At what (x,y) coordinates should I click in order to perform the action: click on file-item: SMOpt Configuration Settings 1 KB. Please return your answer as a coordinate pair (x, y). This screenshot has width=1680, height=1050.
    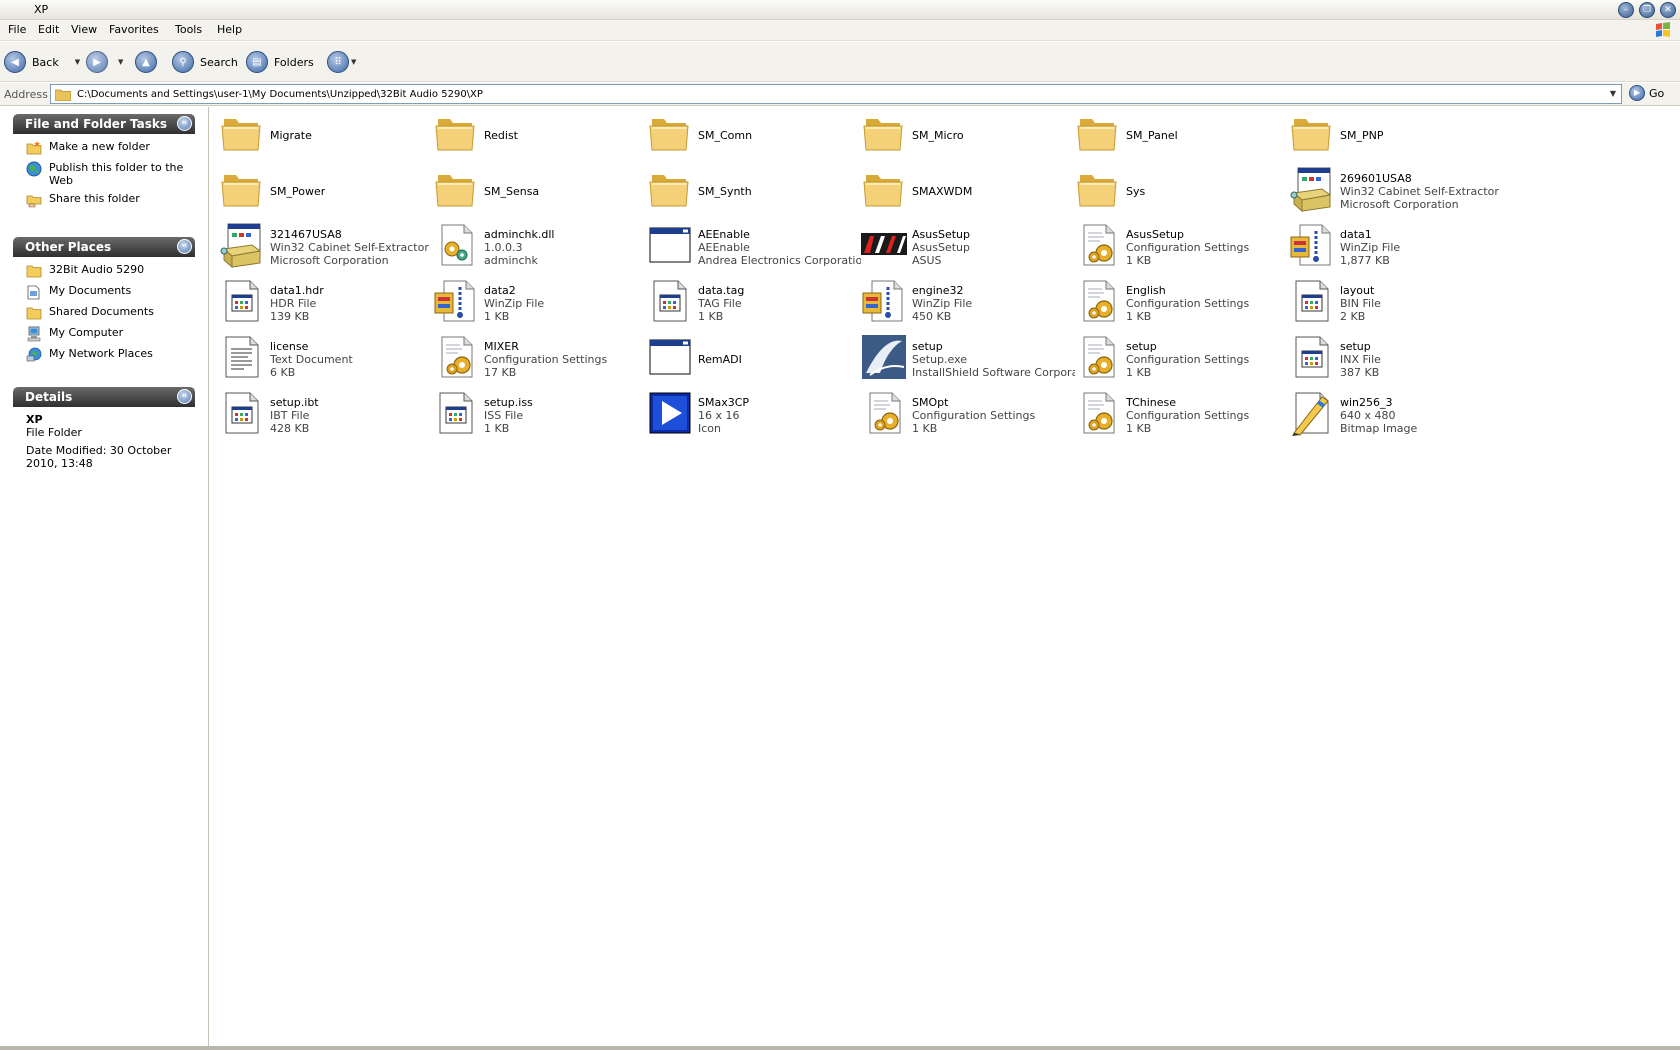
    Looking at the image, I should click on (967, 415).